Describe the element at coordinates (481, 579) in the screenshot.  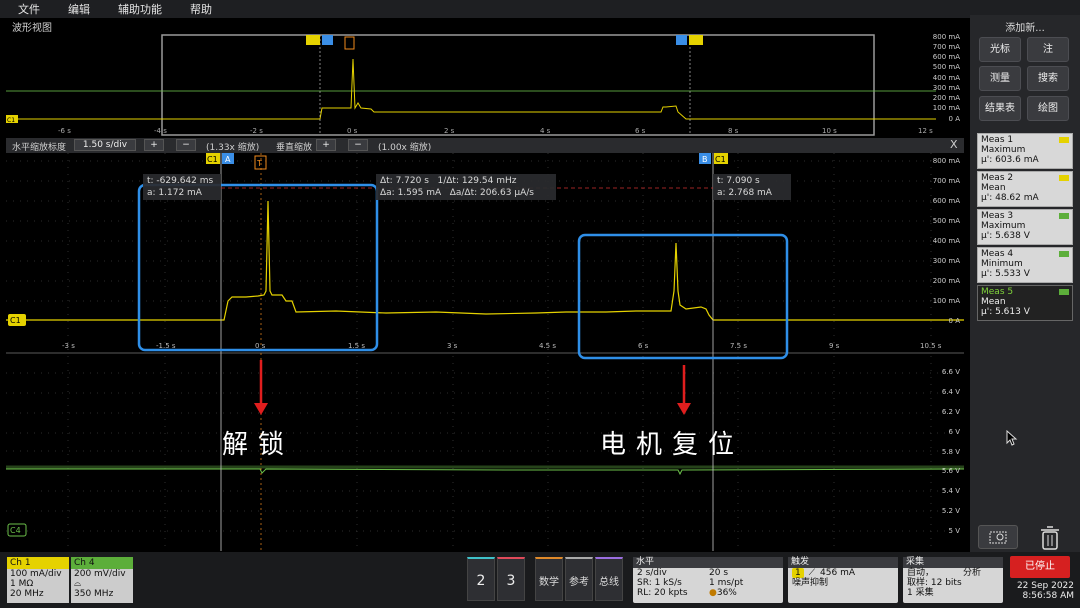
I see `ch2-button: 2` at that location.